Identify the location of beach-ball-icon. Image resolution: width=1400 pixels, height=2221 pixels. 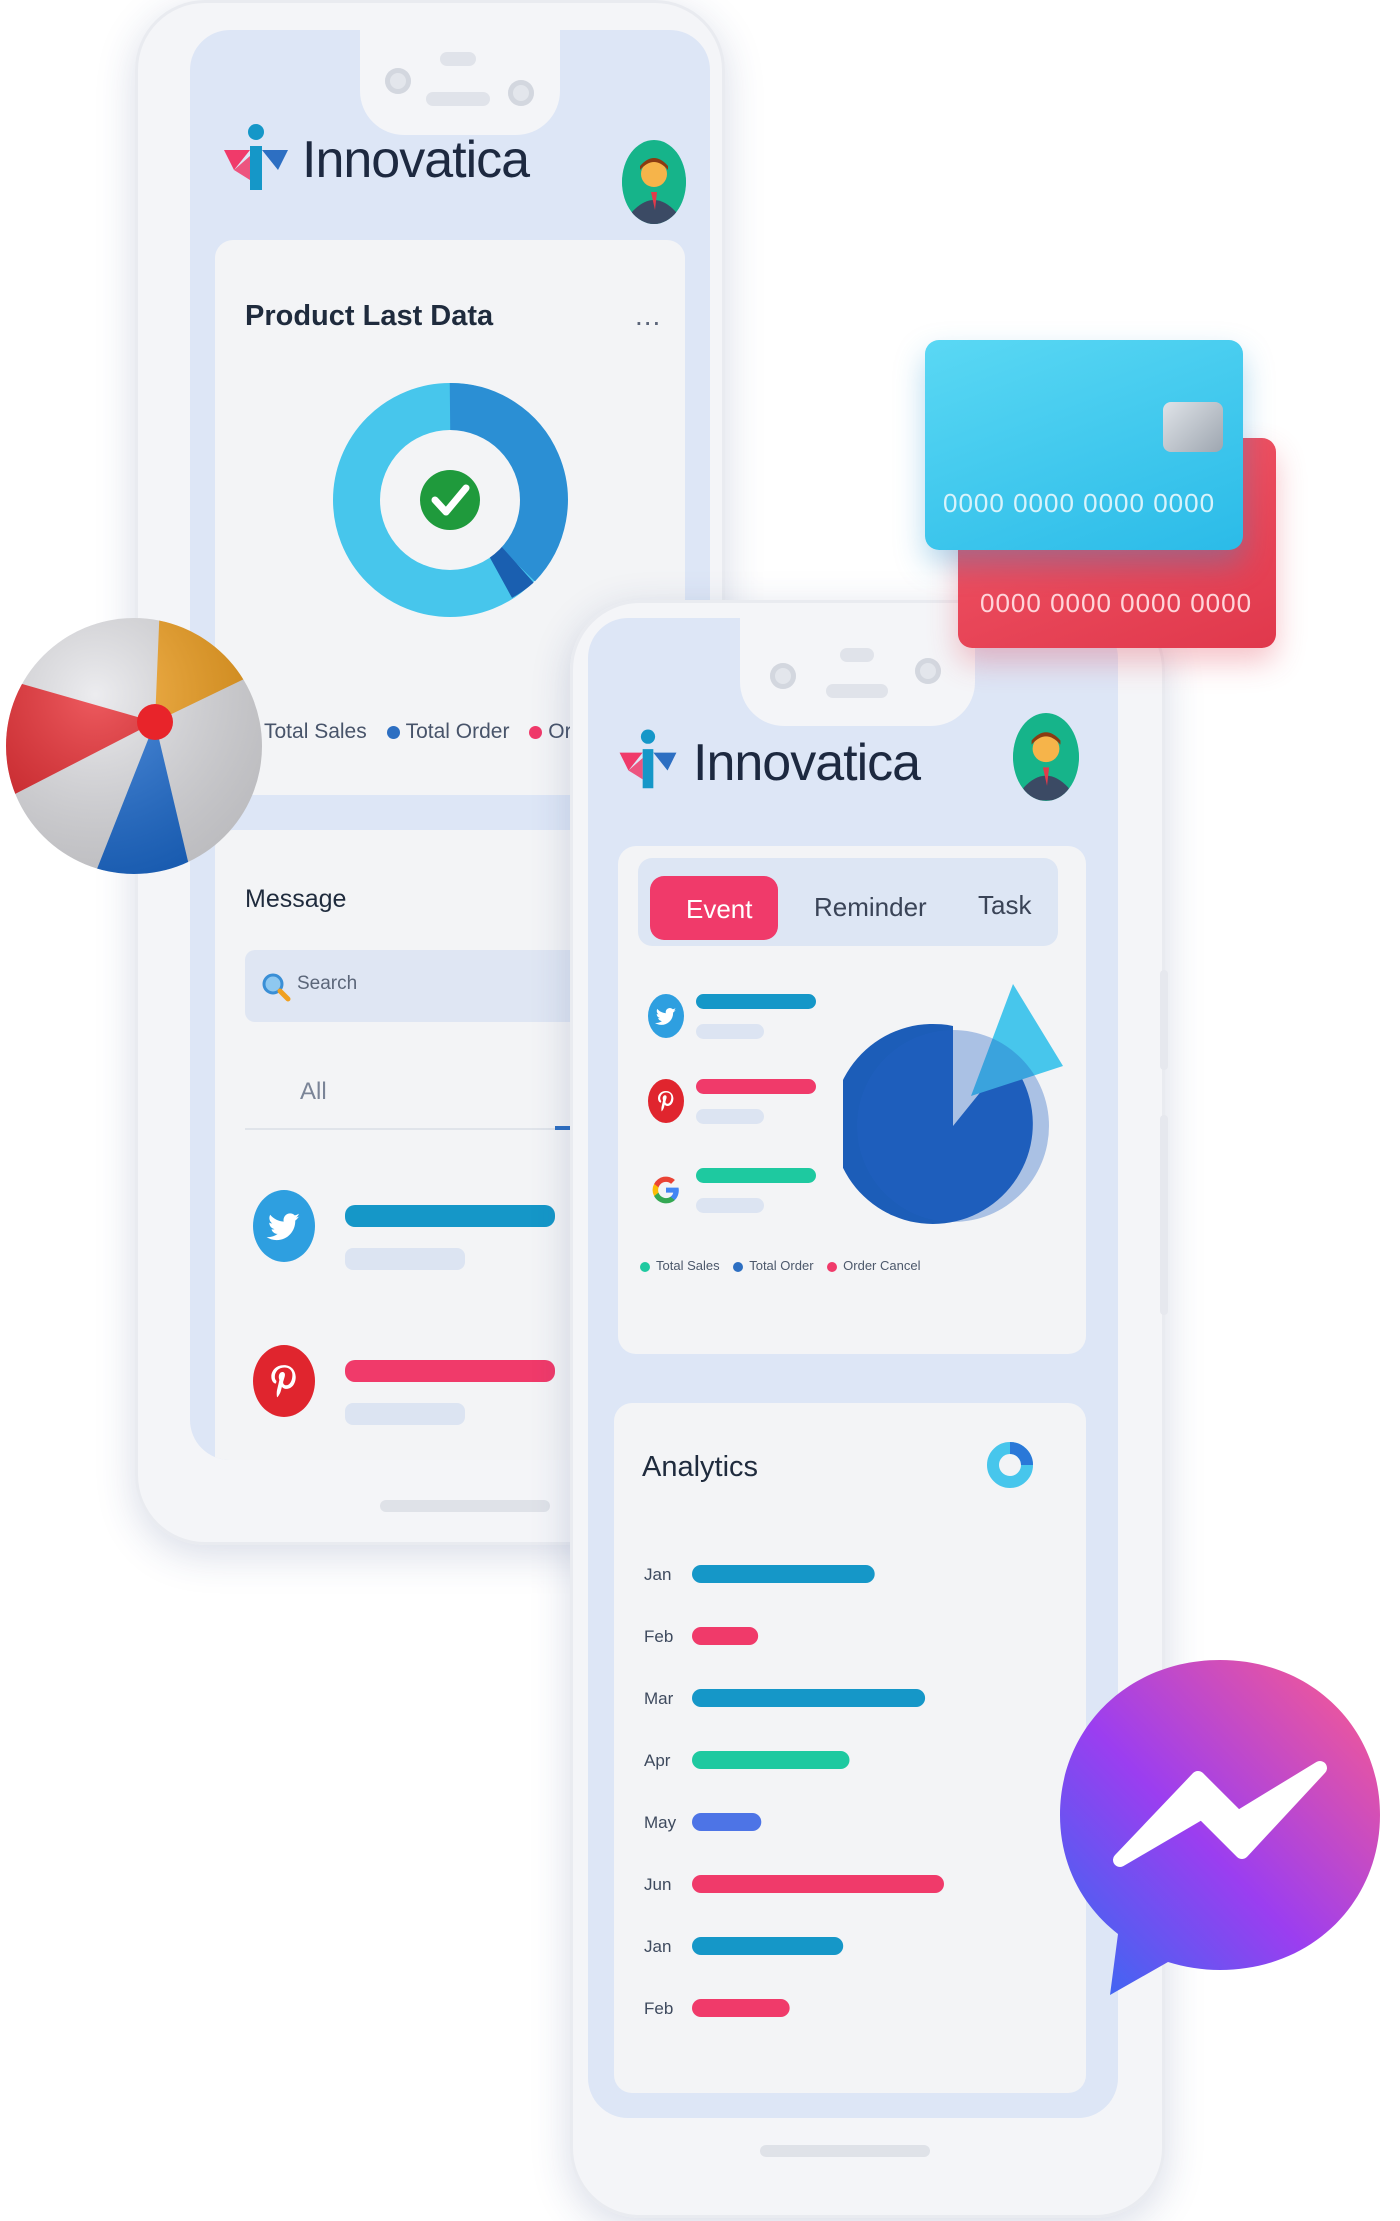
(134, 746).